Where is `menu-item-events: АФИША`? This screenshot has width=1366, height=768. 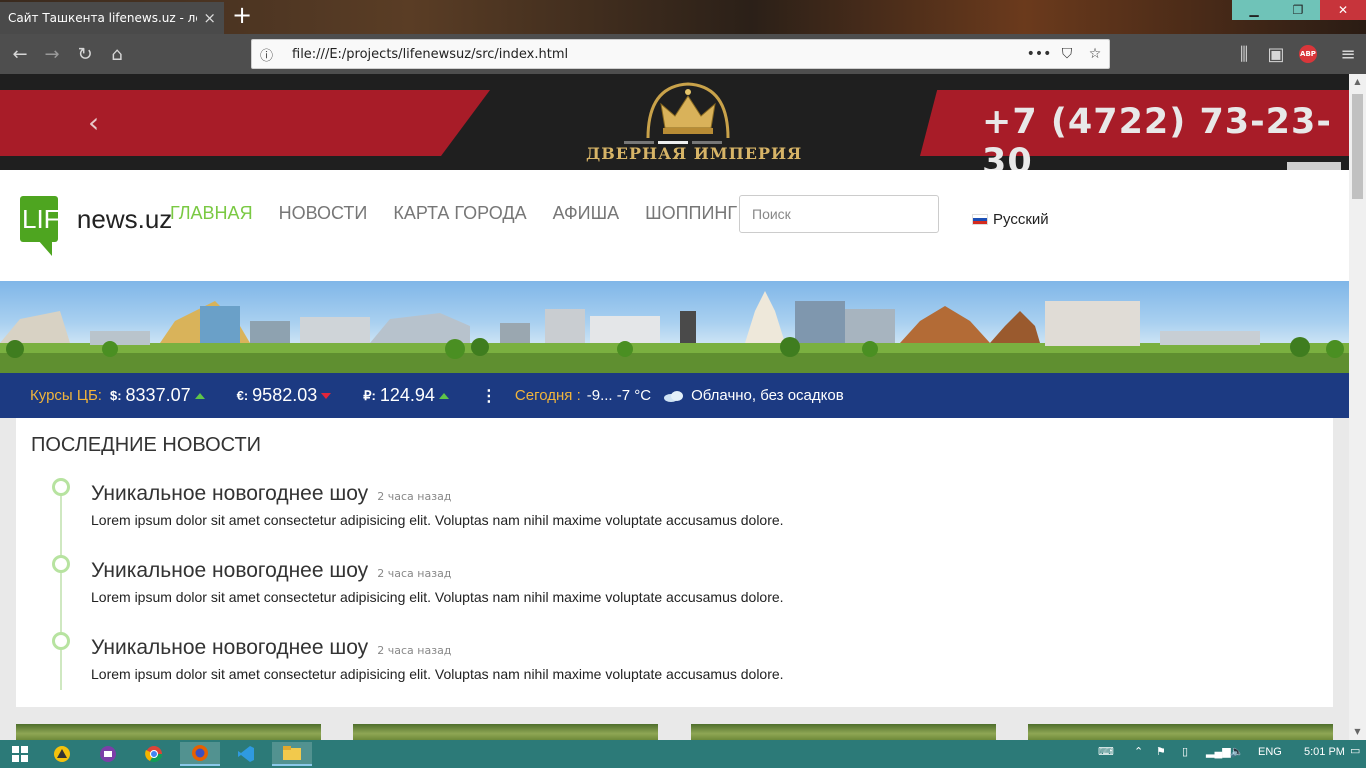 menu-item-events: АФИША is located at coordinates (586, 213).